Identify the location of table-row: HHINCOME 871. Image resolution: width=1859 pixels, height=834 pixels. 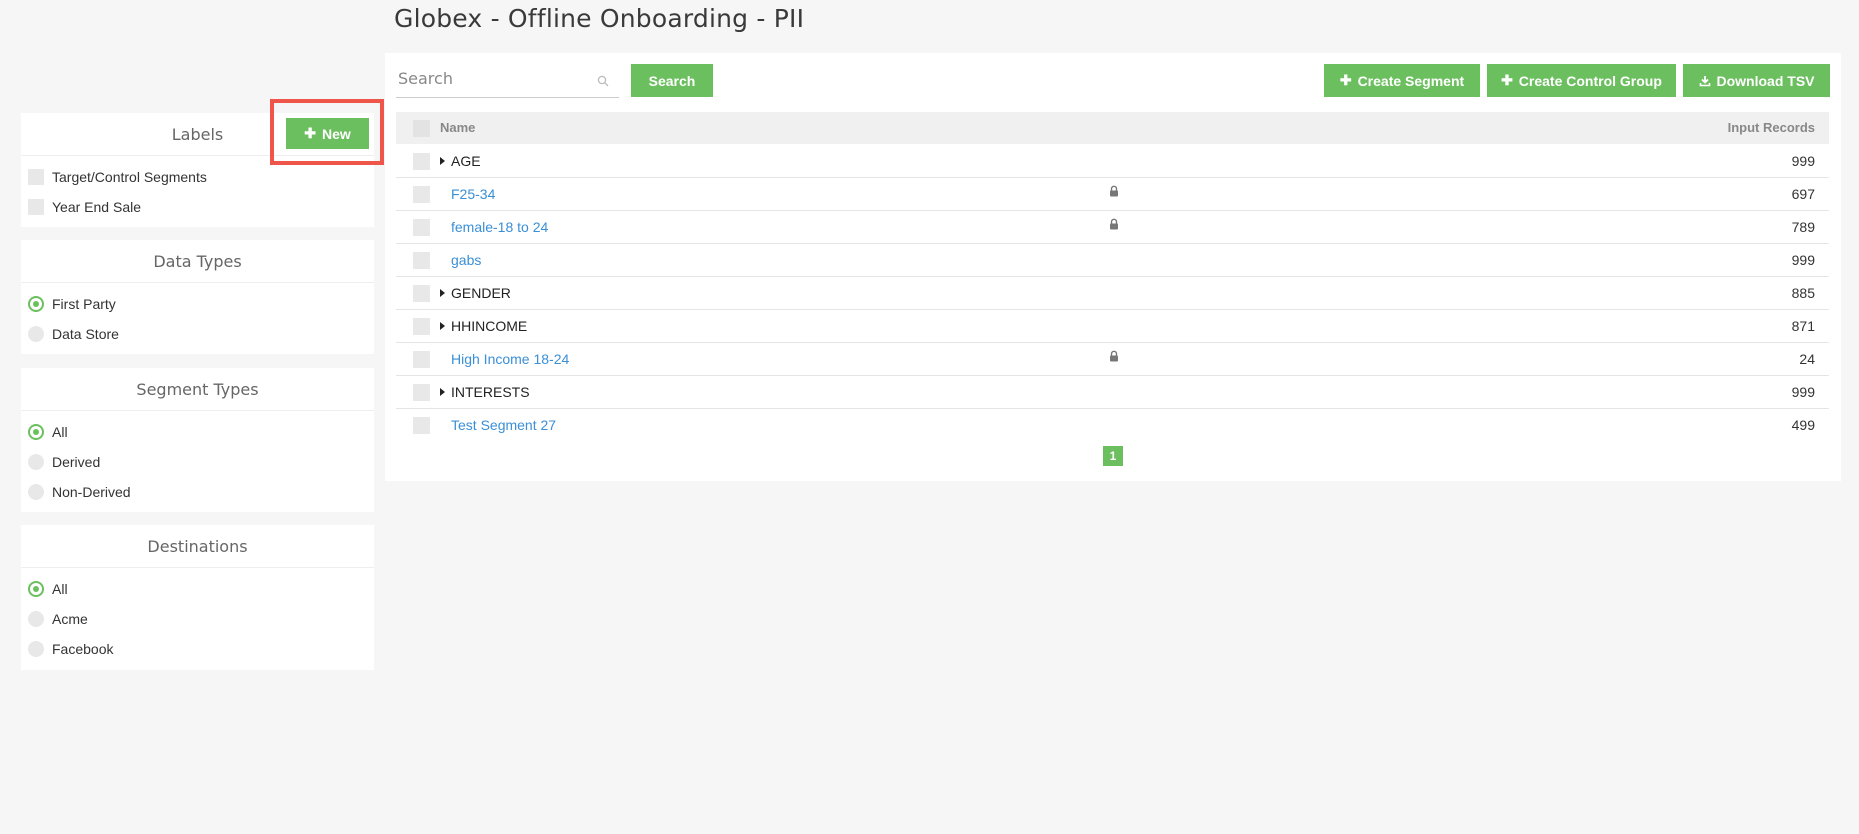
(1112, 326).